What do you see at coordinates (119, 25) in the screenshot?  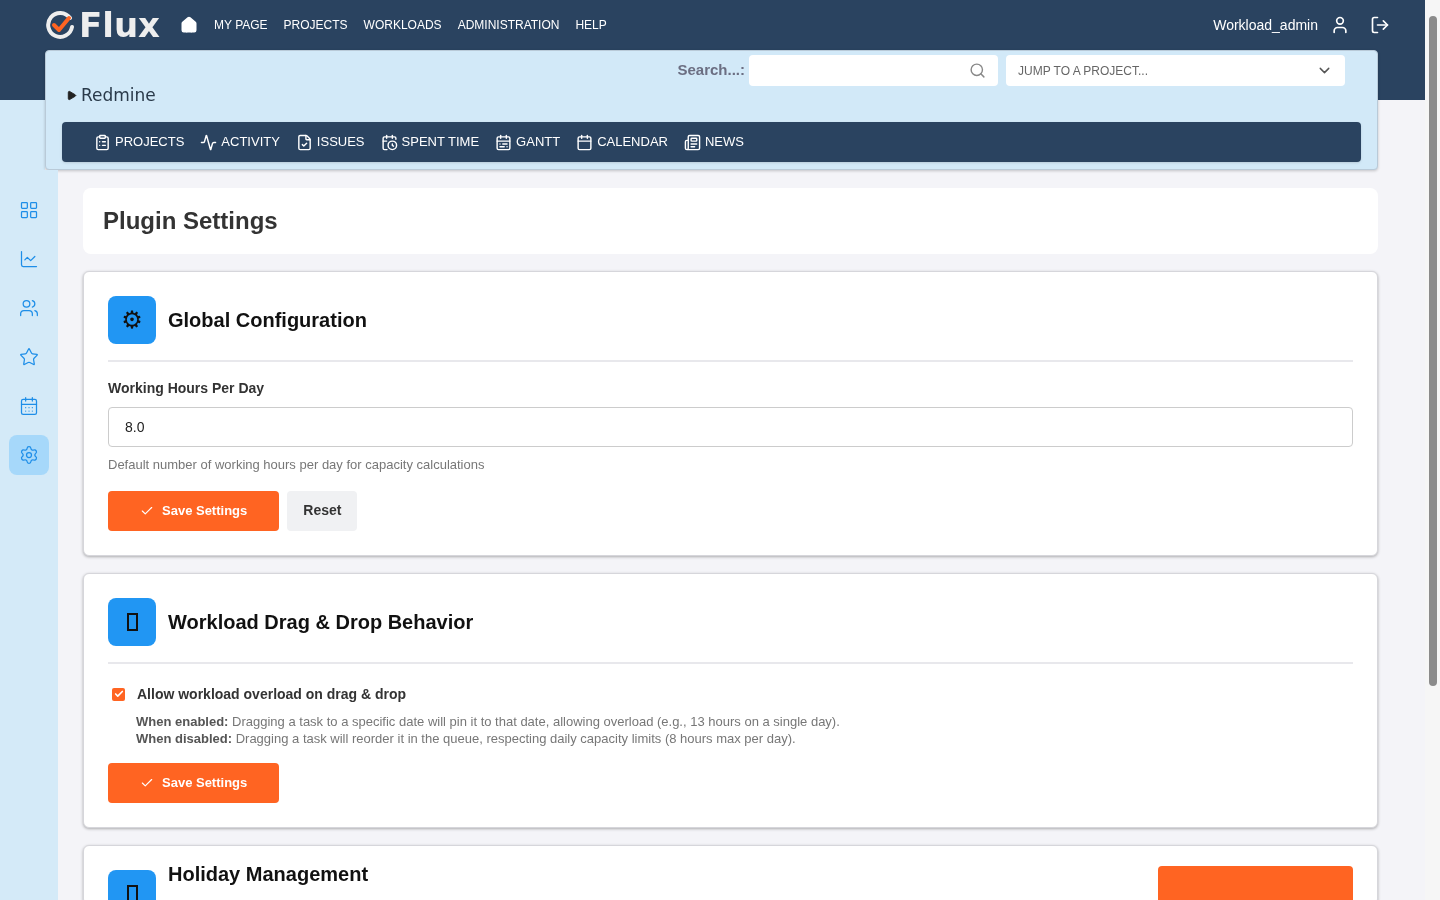 I see `brand-name: Flux` at bounding box center [119, 25].